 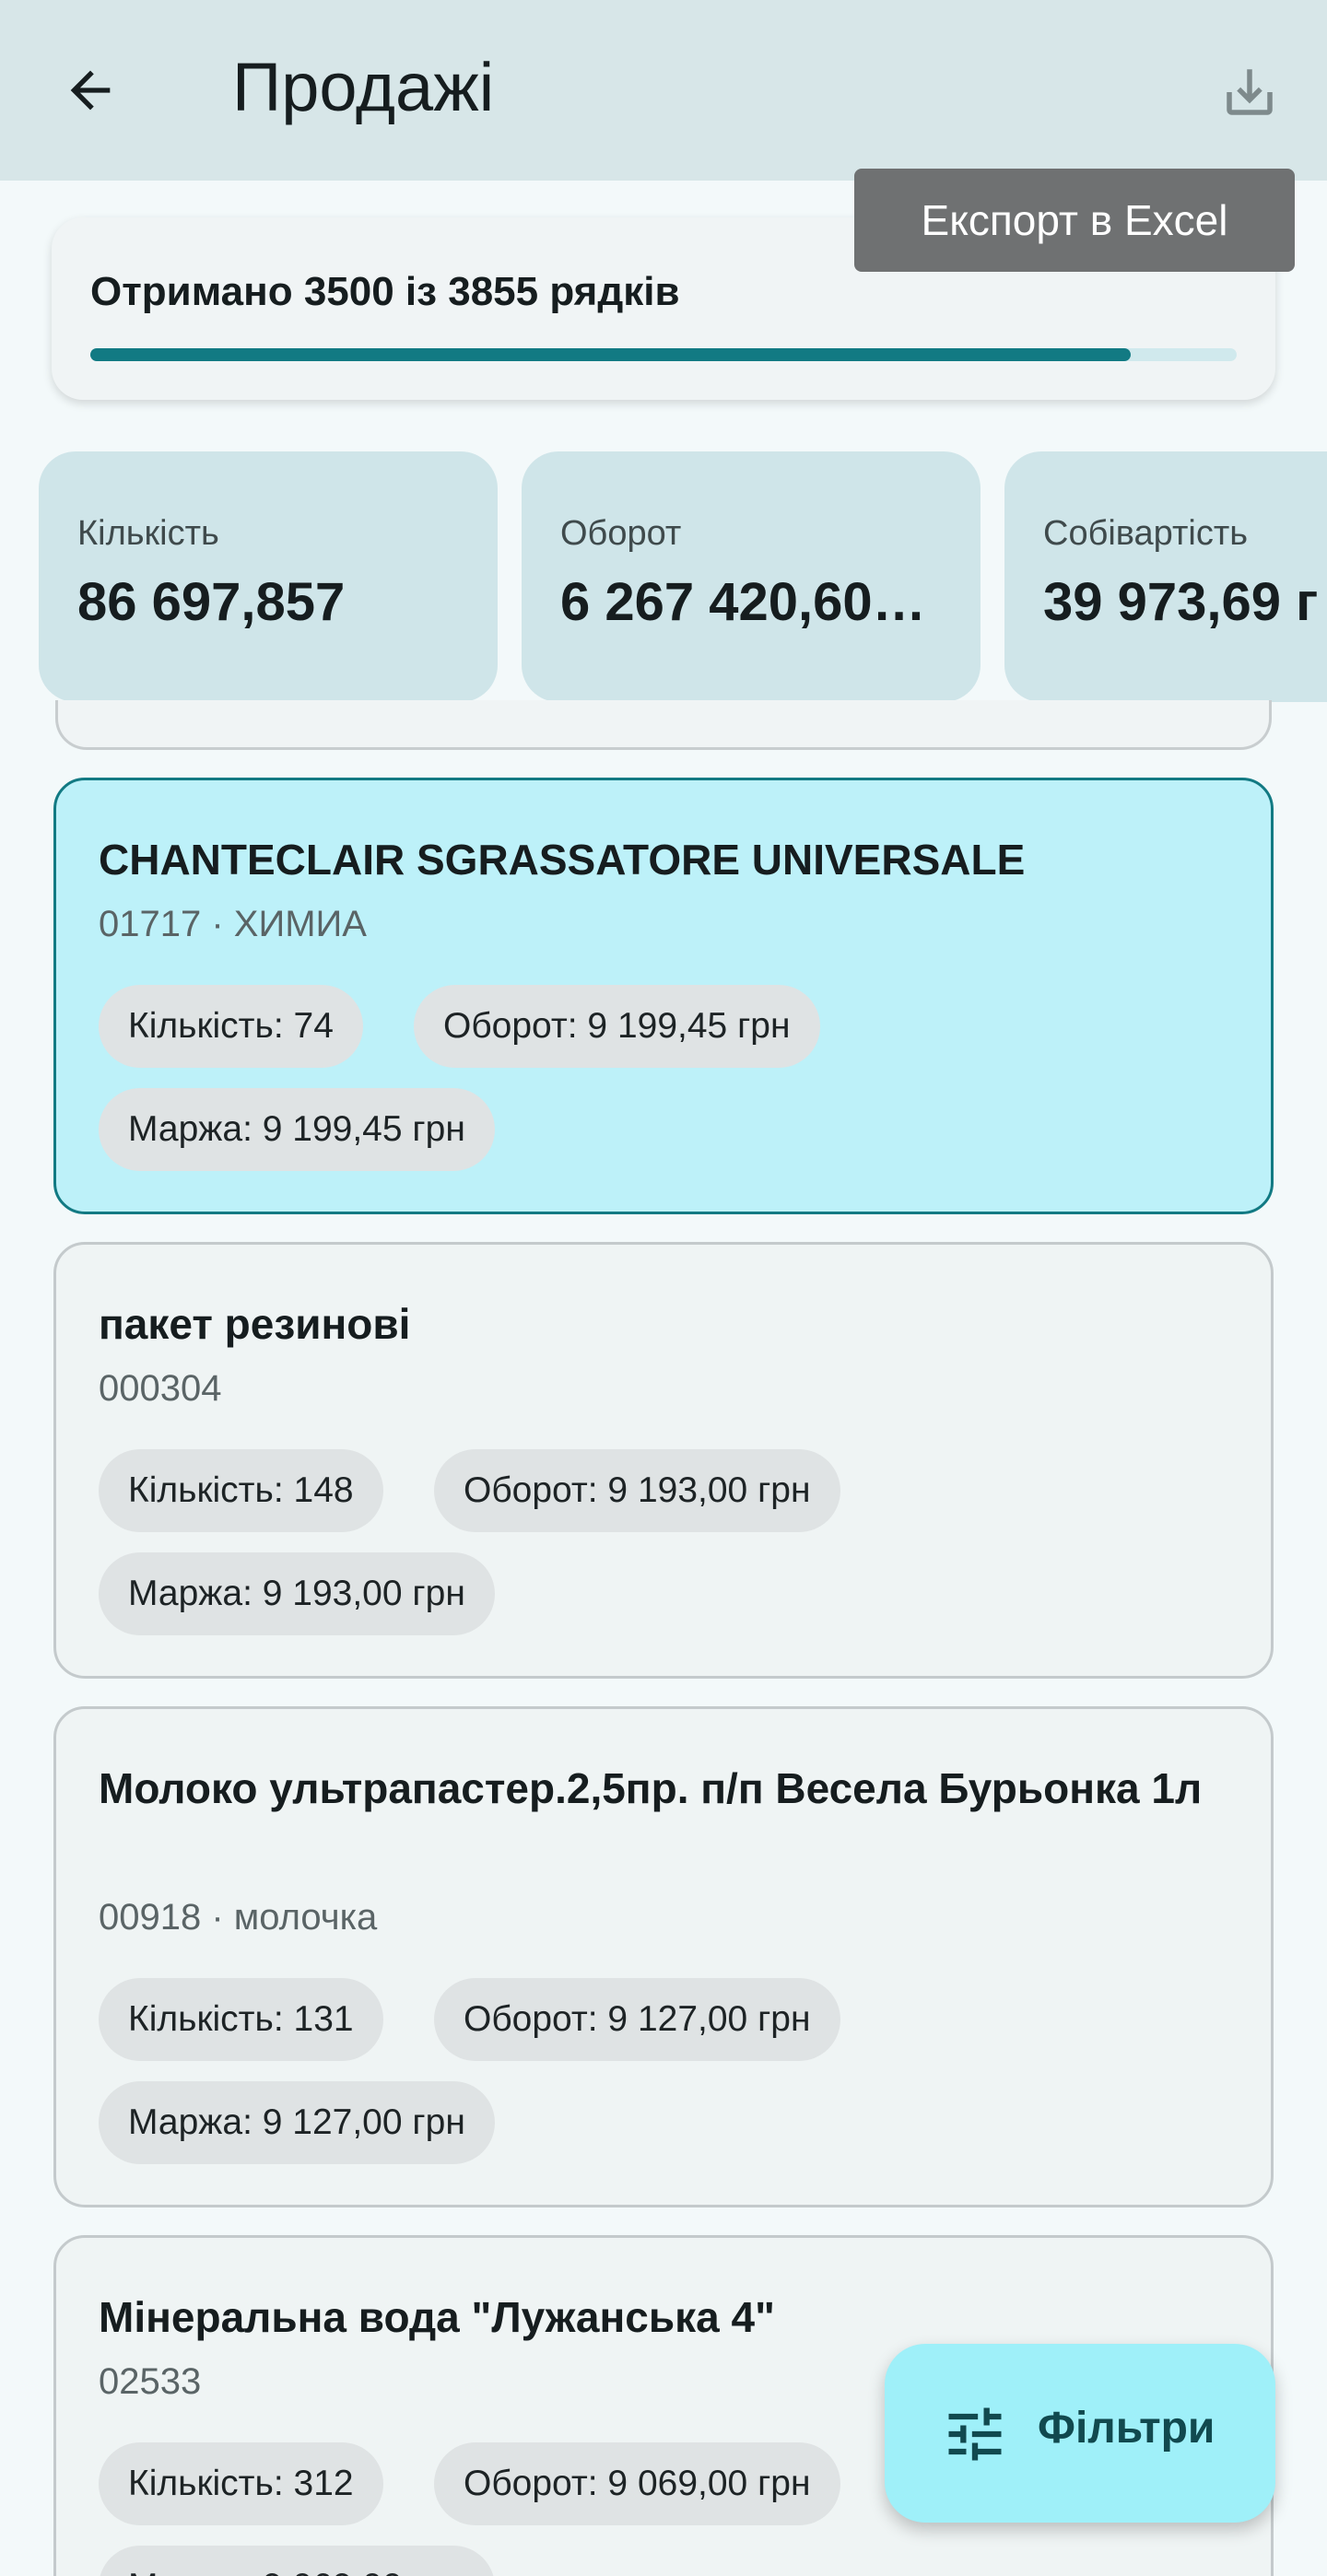 I want to click on quantity-chip: Кількість: 148, so click(x=241, y=1490).